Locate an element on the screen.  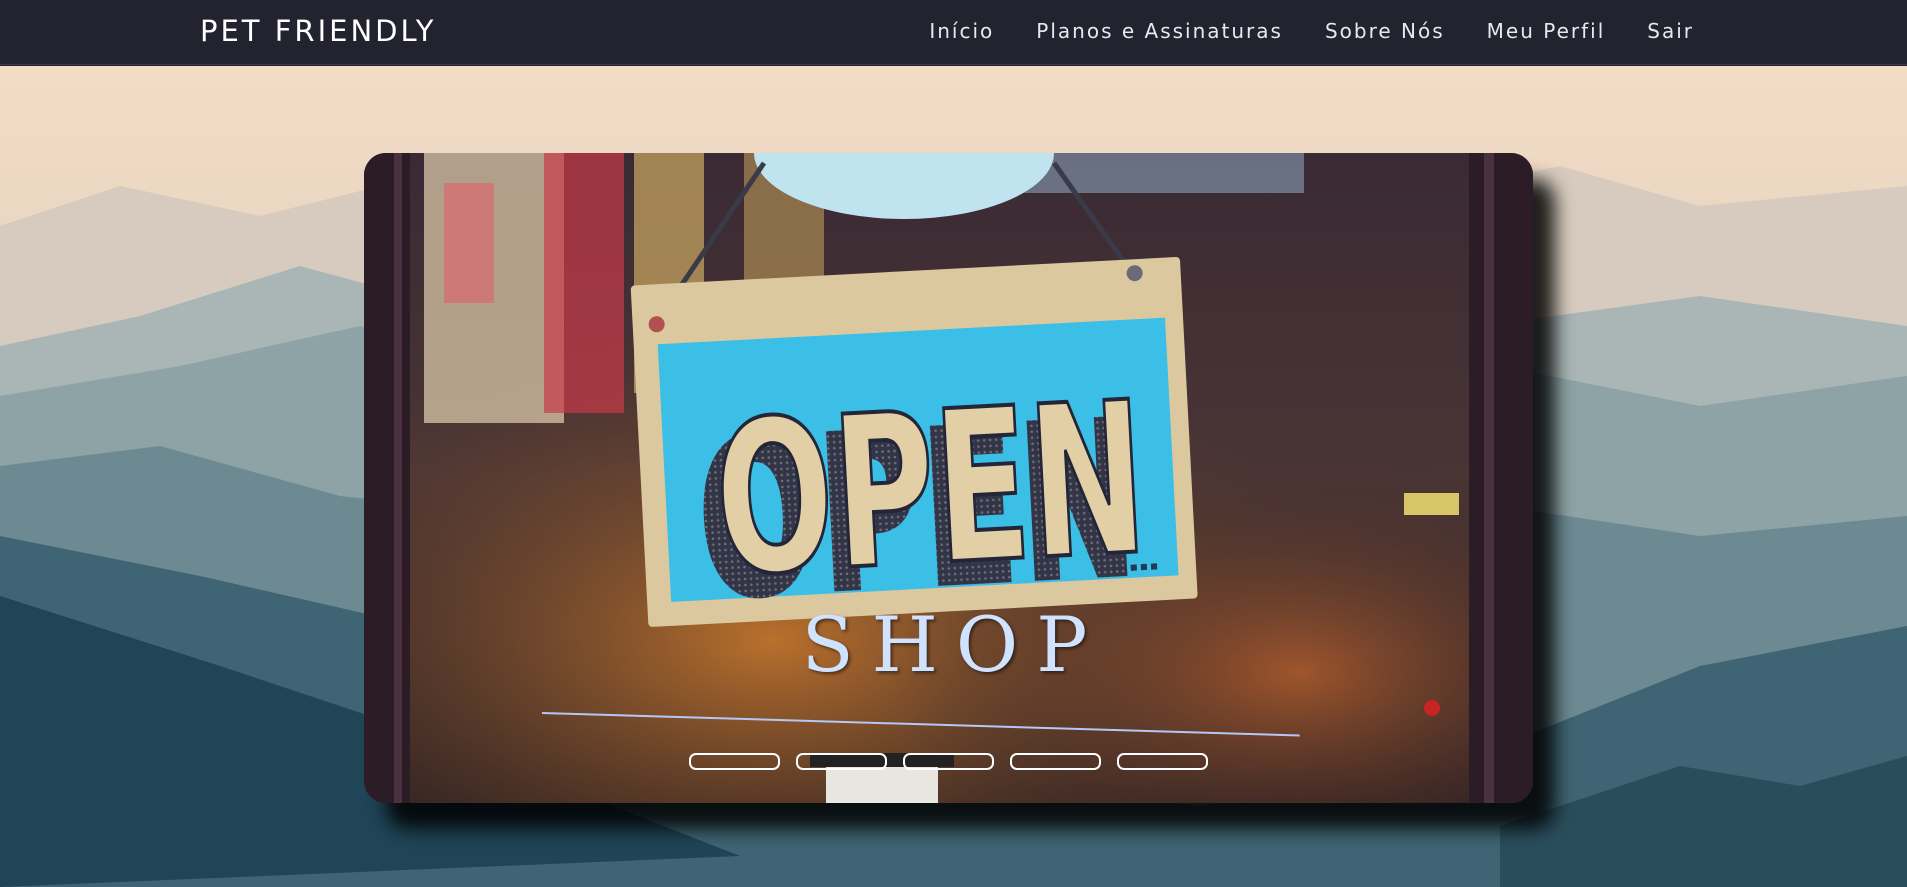
nav-link-sair: Sair is located at coordinates (1670, 31).